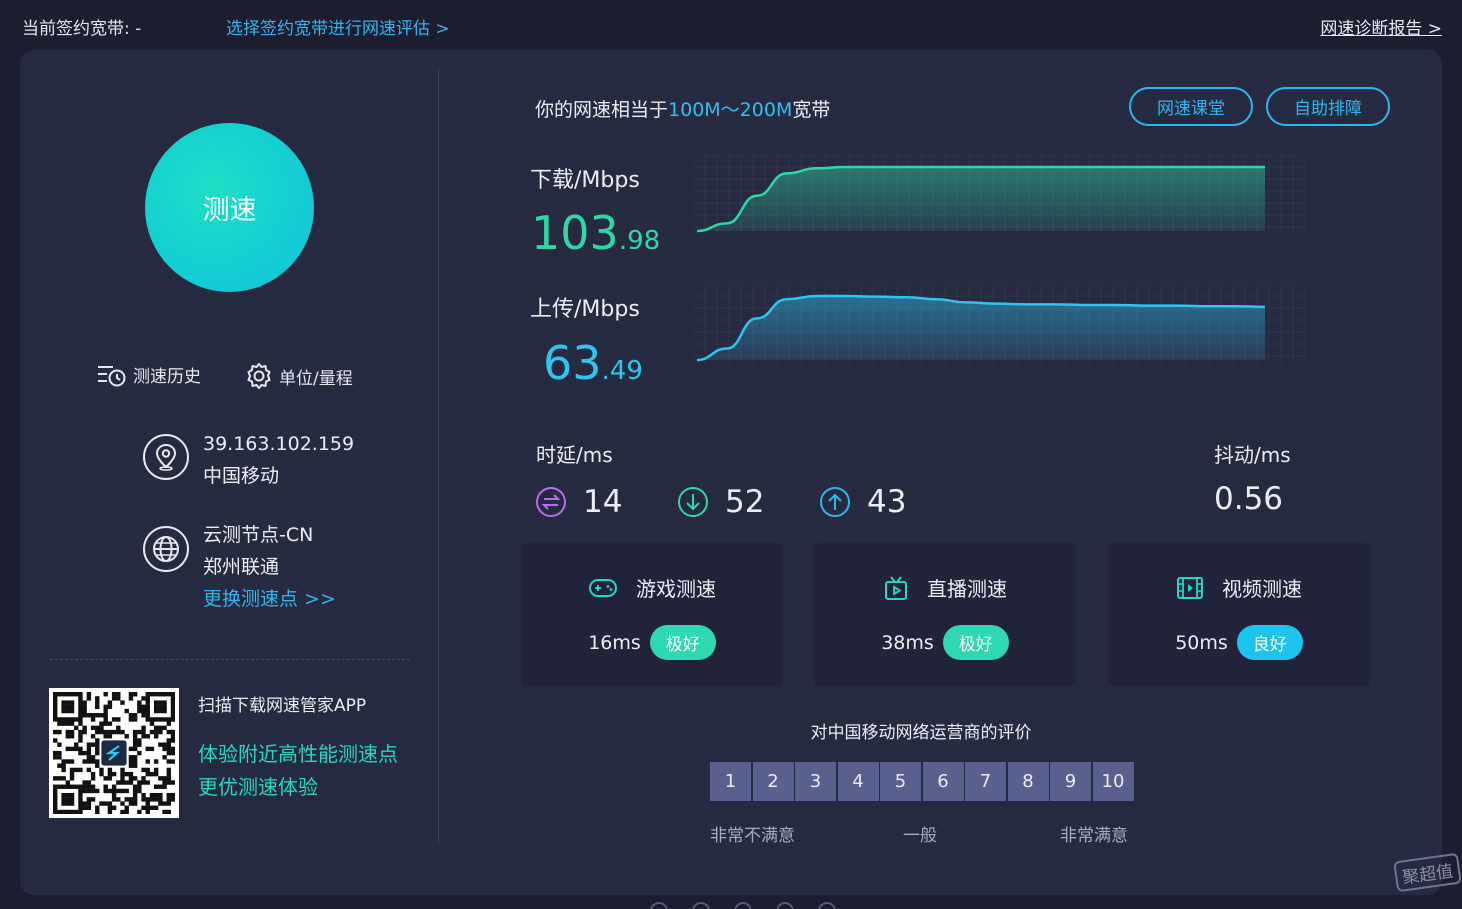  I want to click on rating-score-7: 7, so click(985, 781).